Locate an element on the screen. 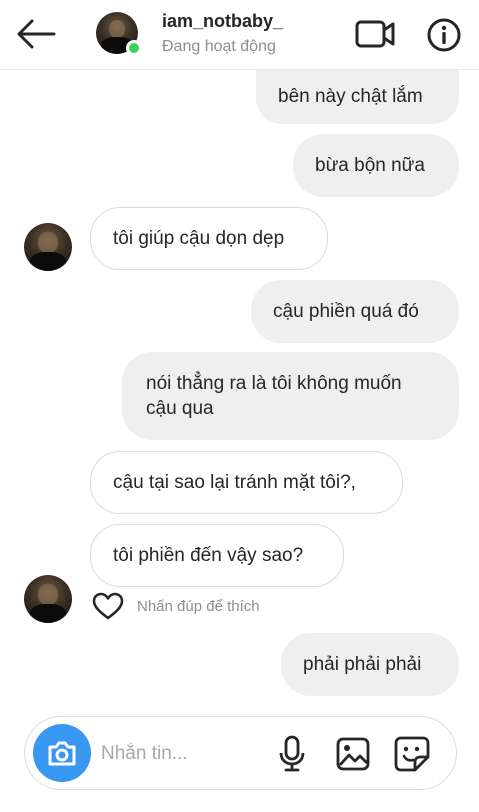 This screenshot has height=812, width=479. video-camera-icon is located at coordinates (375, 34).